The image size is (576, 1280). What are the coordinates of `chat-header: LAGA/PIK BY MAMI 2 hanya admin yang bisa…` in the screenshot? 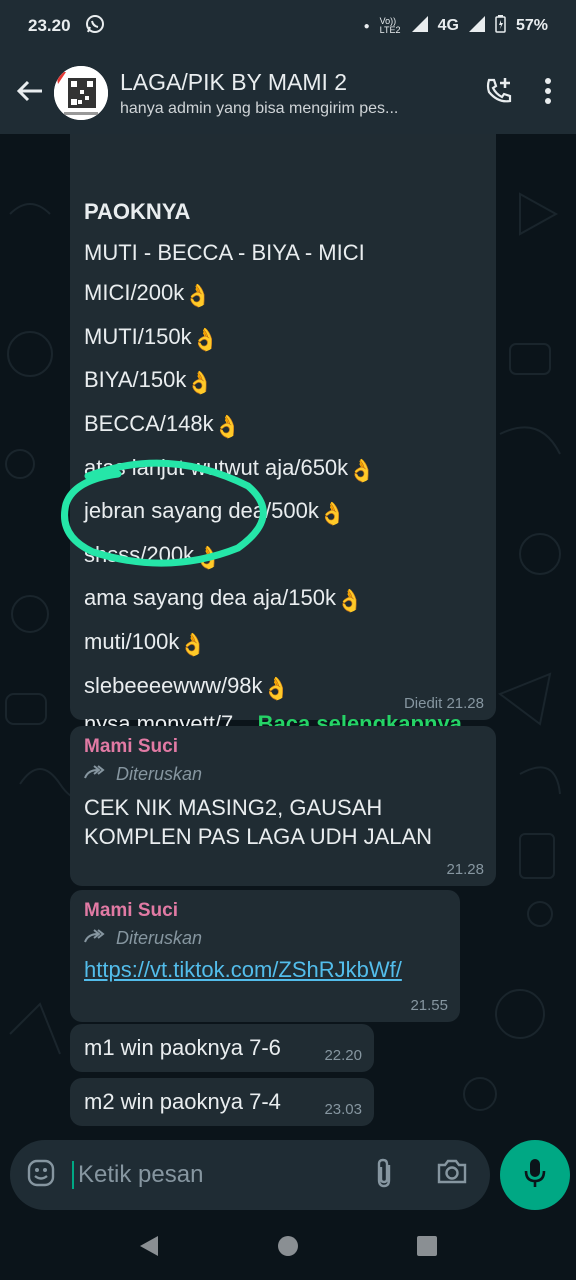 It's located at (288, 93).